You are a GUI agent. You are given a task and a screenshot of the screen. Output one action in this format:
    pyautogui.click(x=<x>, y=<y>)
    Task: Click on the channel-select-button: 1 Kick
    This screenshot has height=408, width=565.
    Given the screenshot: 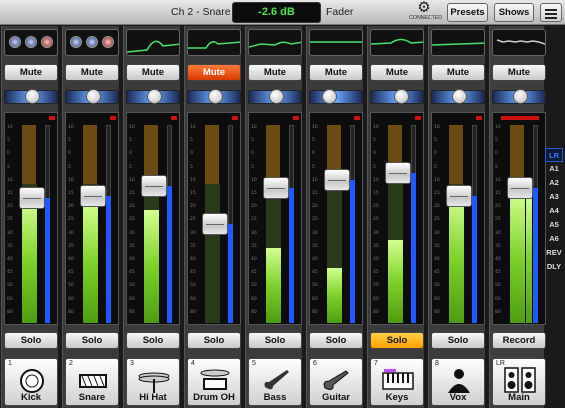 What is the action you would take?
    pyautogui.click(x=31, y=382)
    